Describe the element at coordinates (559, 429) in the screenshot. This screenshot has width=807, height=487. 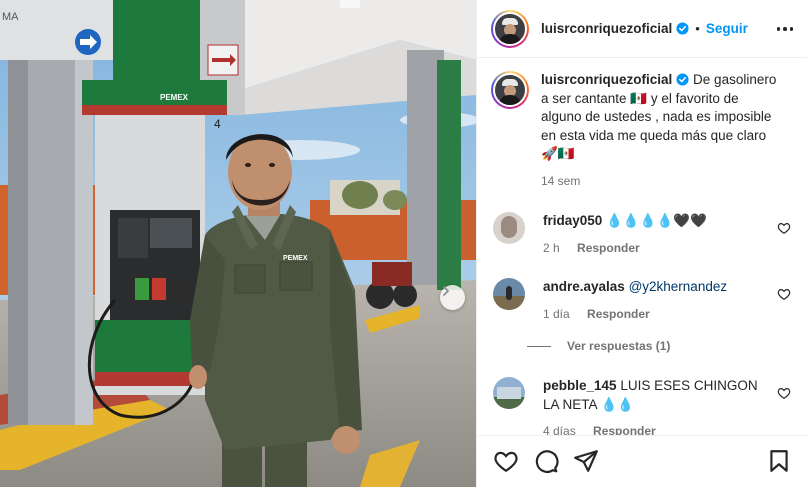
I see `comment-time: 4 días` at that location.